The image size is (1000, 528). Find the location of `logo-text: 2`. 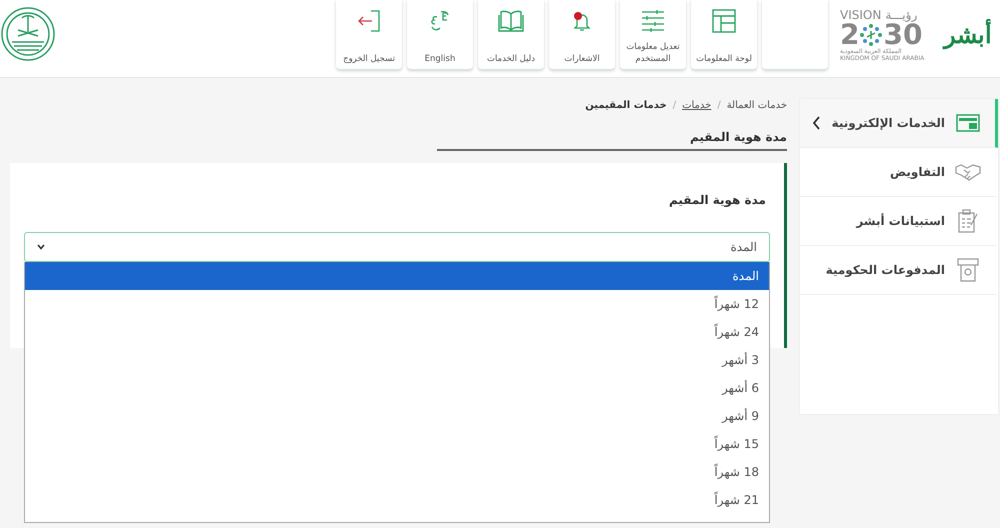

logo-text: 2 is located at coordinates (850, 35).